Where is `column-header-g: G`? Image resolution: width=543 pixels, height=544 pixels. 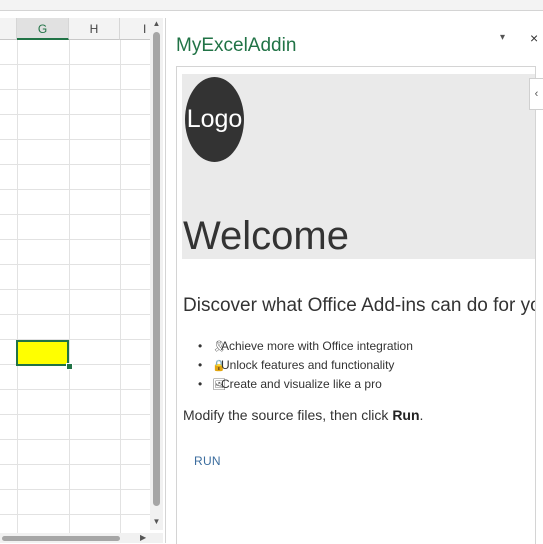
column-header-g: G is located at coordinates (43, 29).